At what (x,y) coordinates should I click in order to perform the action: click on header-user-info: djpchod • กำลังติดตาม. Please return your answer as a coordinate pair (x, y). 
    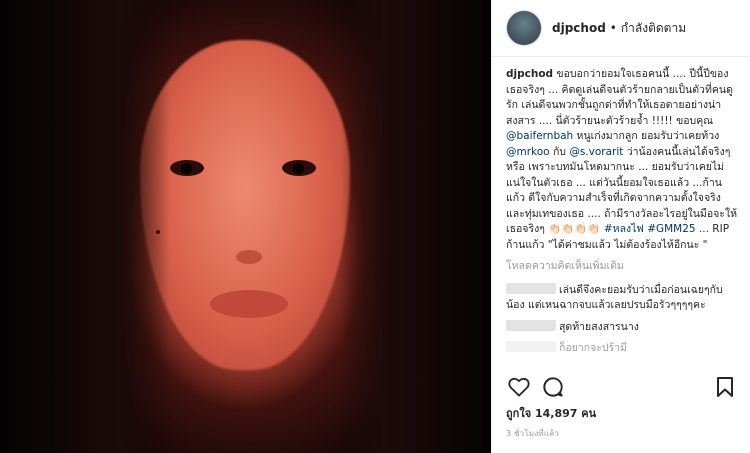
    Looking at the image, I should click on (619, 28).